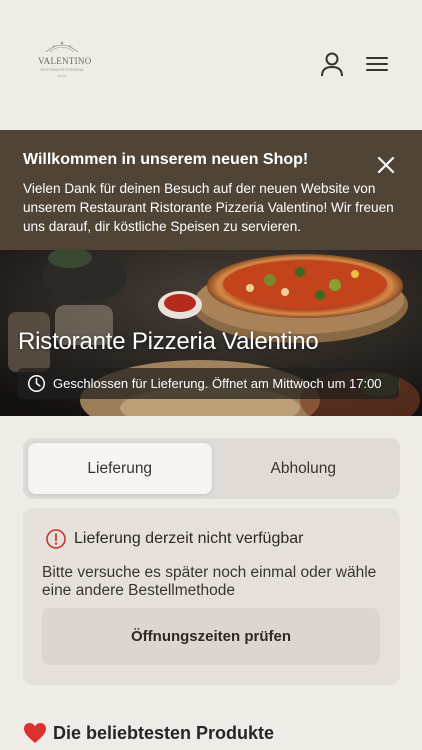 This screenshot has width=422, height=750. What do you see at coordinates (35, 733) in the screenshot?
I see `heart-icon` at bounding box center [35, 733].